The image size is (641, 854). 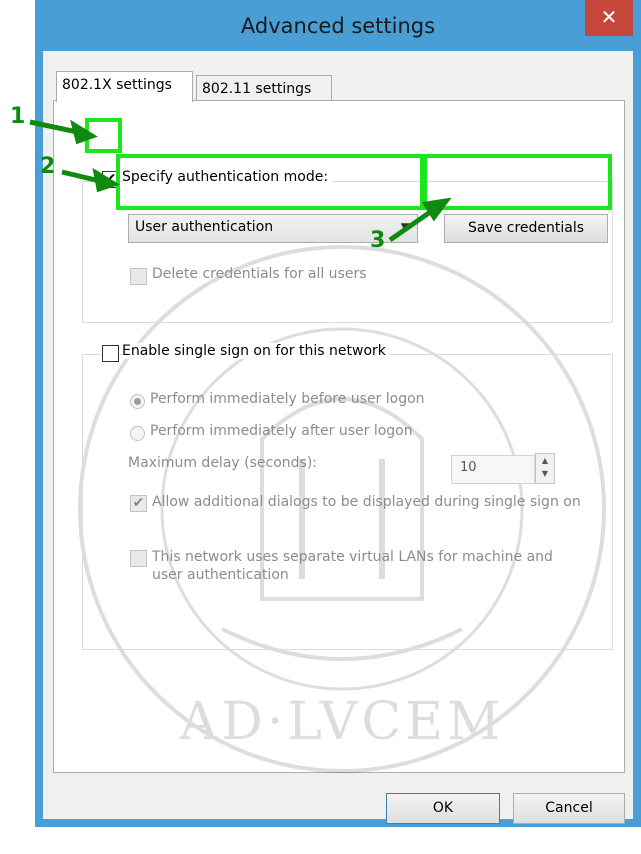 I want to click on arrow-1-head, so click(x=84, y=132).